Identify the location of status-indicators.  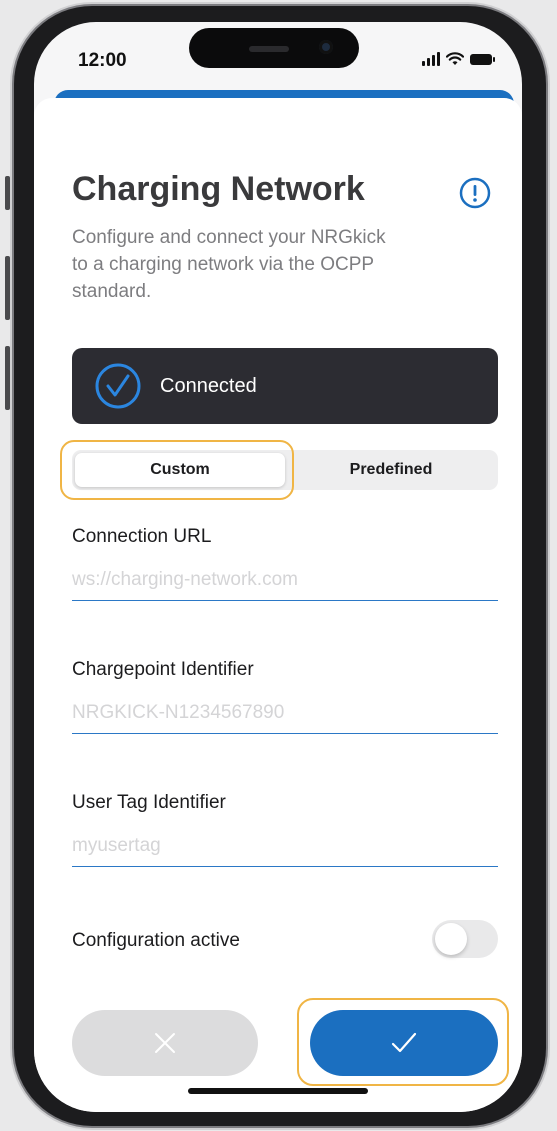
(458, 59).